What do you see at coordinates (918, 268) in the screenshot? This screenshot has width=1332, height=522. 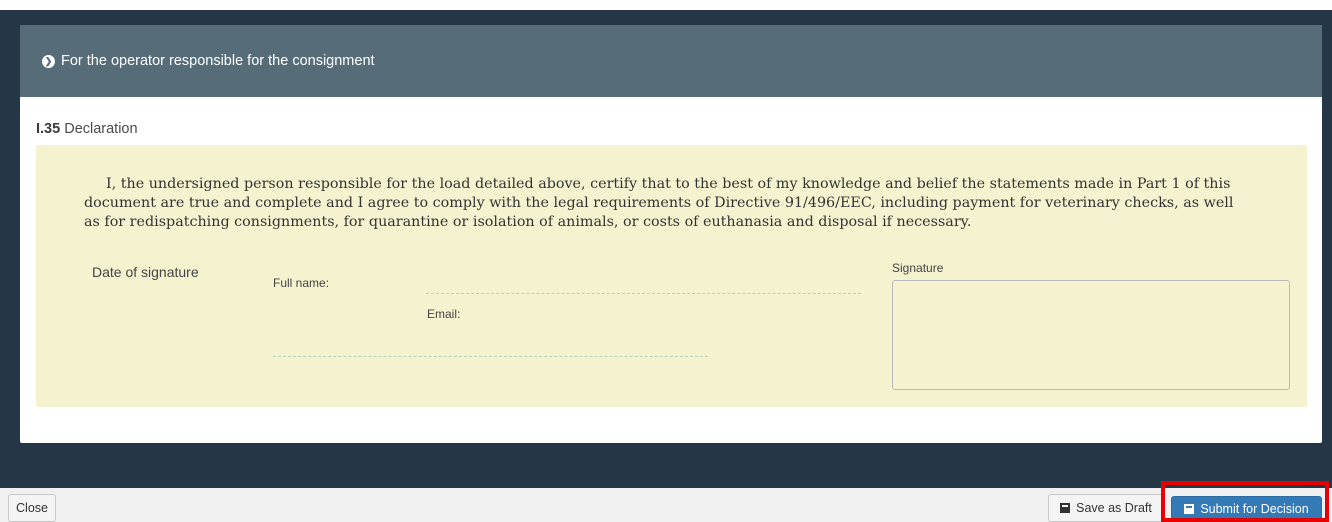 I see `signature-label: Signature` at bounding box center [918, 268].